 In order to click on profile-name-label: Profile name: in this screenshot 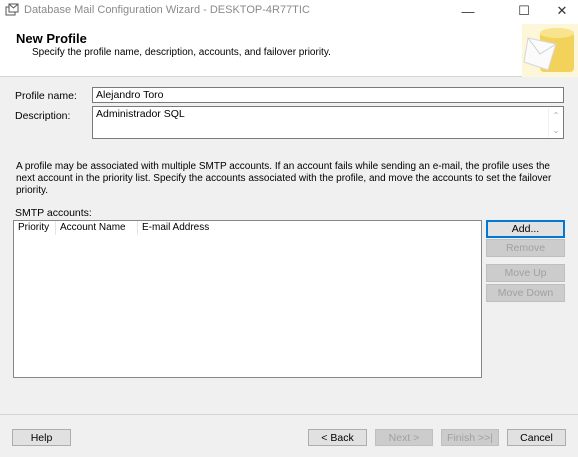, I will do `click(46, 96)`.